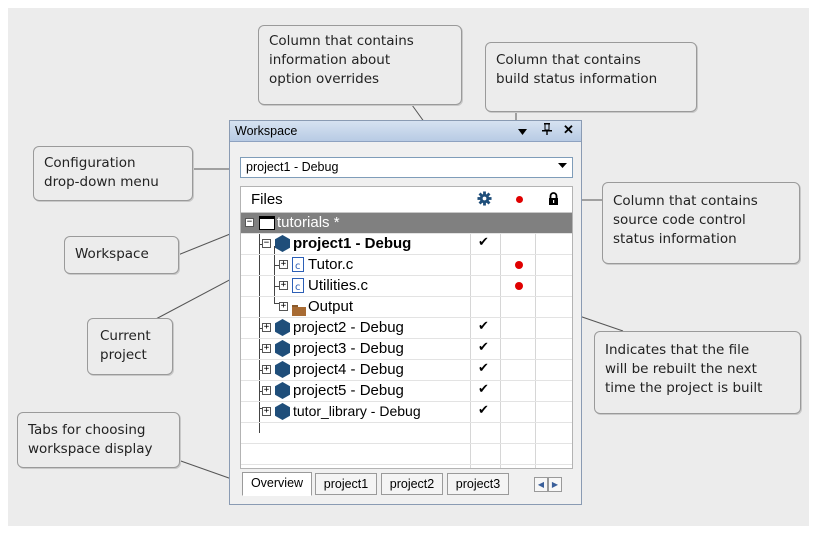  Describe the element at coordinates (348, 348) in the screenshot. I see `tree-row-label: project3 - Debug` at that location.